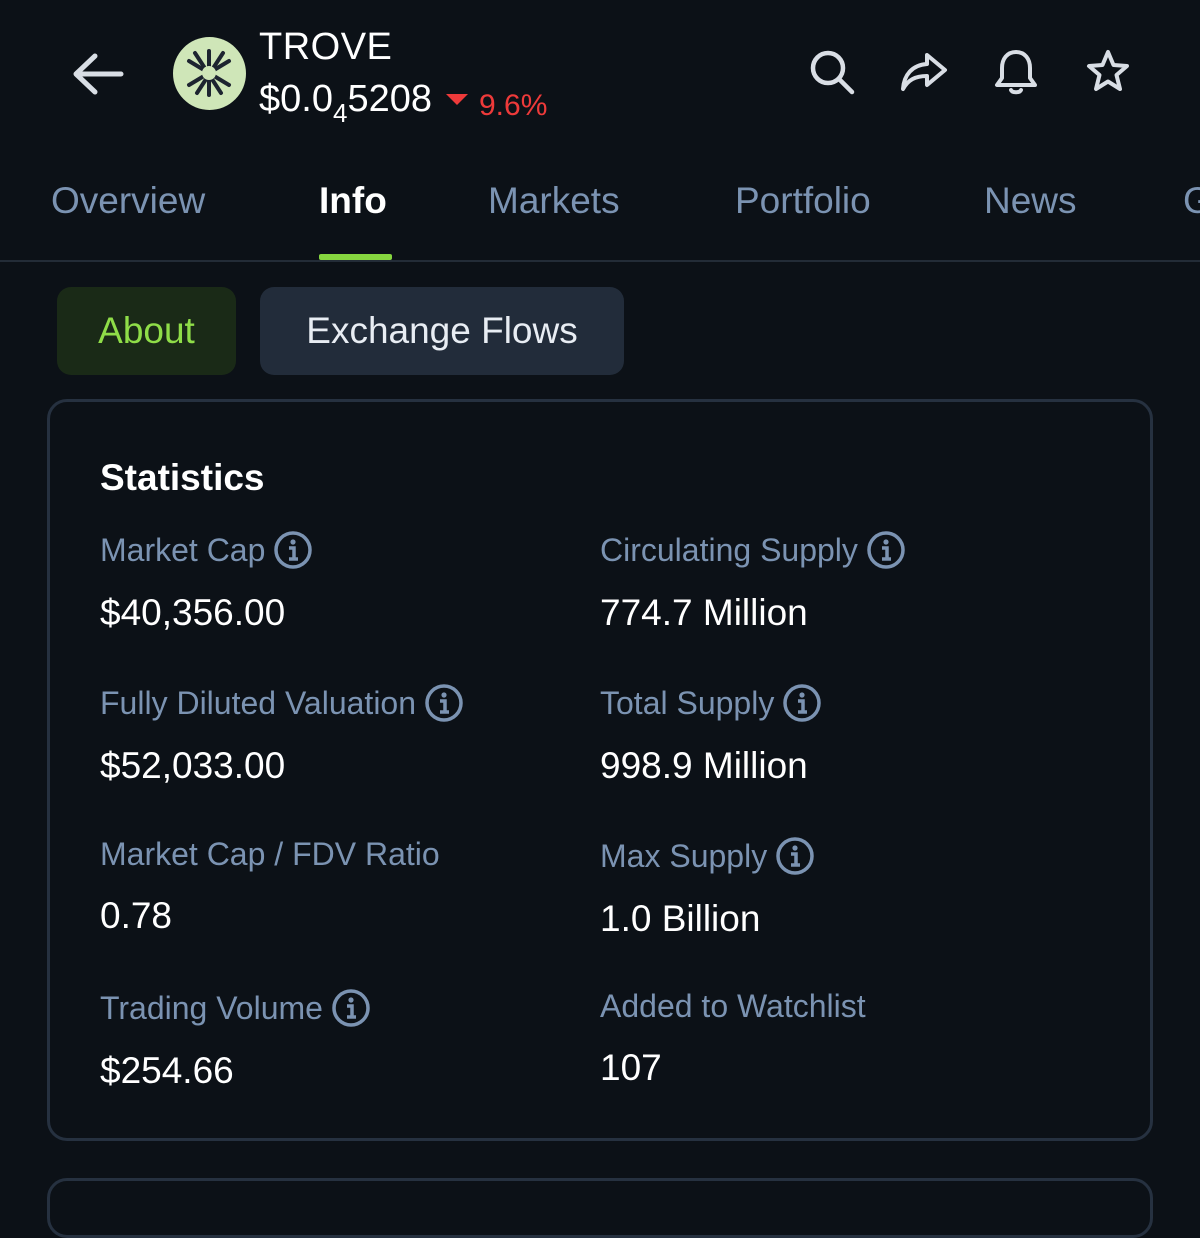  I want to click on statistics-title: Statistics, so click(182, 477).